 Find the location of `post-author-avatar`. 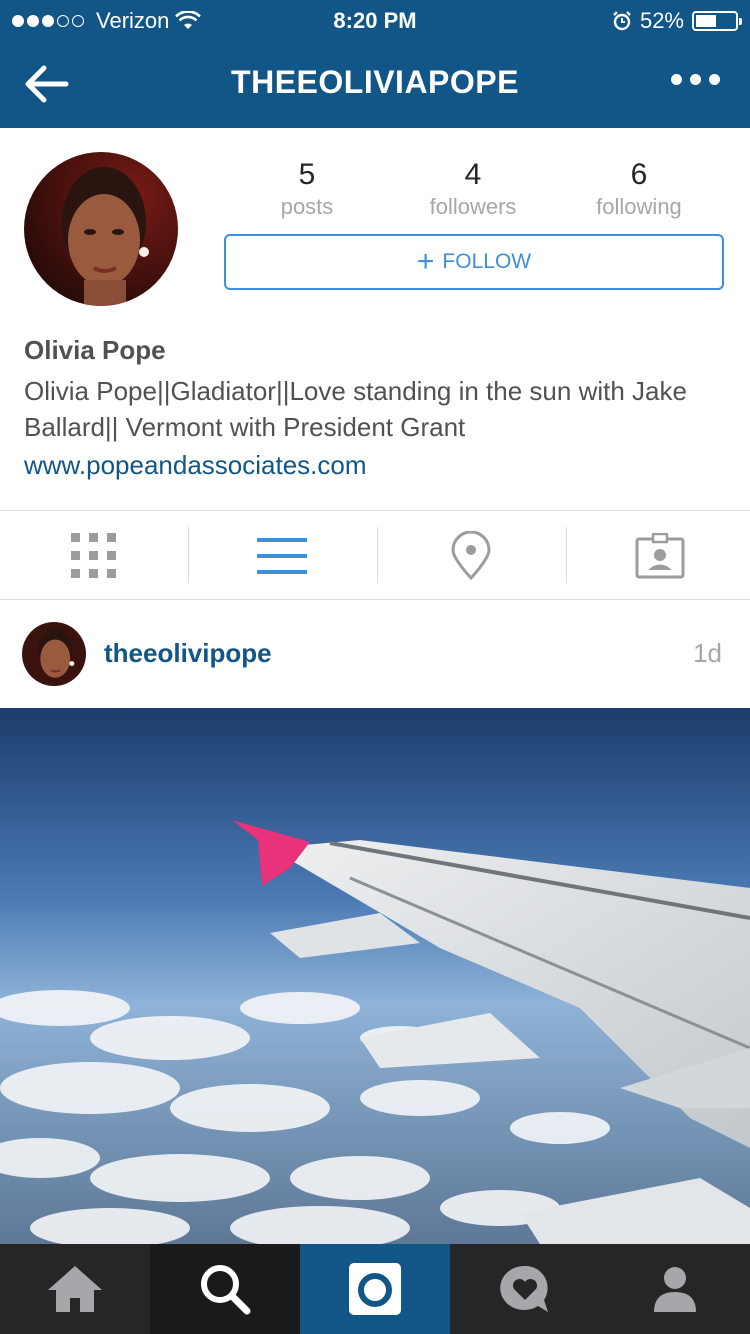

post-author-avatar is located at coordinates (54, 654).